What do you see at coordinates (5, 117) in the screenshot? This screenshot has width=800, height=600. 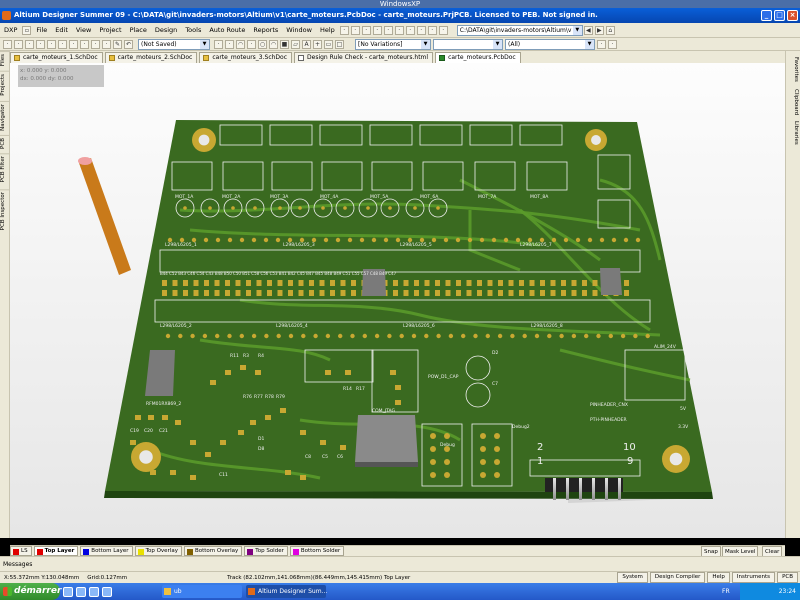 I see `panel-tab-navigator: Navigator` at bounding box center [5, 117].